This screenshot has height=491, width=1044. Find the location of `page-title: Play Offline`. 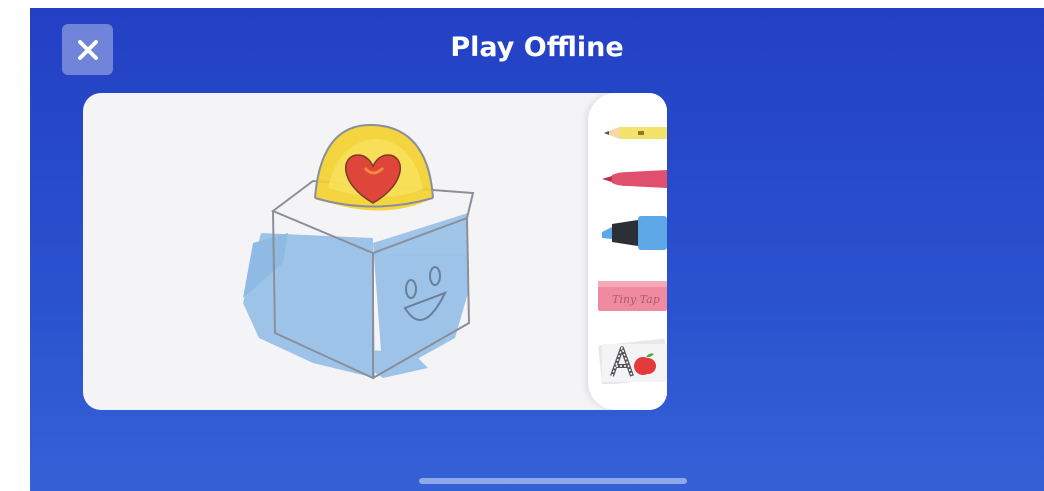

page-title: Play Offline is located at coordinates (537, 47).